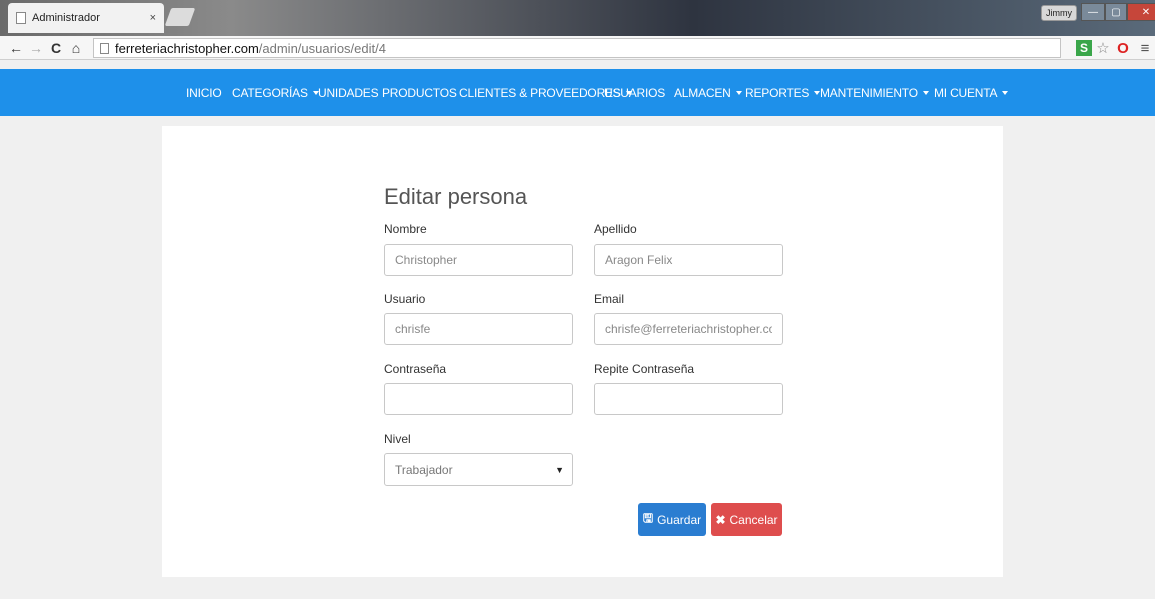 This screenshot has height=599, width=1155. I want to click on close-window-icon: ✕, so click(1141, 12).